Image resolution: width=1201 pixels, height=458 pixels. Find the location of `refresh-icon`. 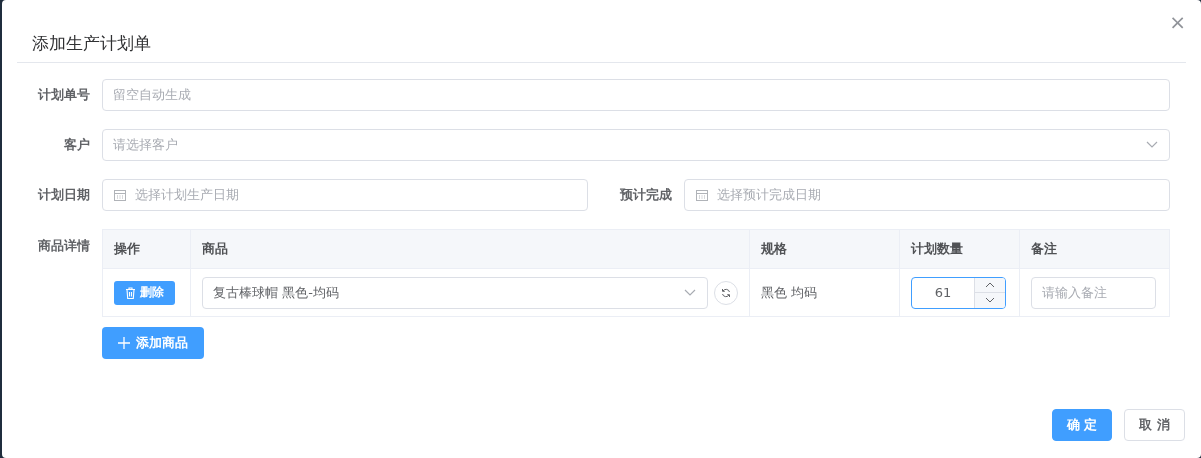

refresh-icon is located at coordinates (726, 292).